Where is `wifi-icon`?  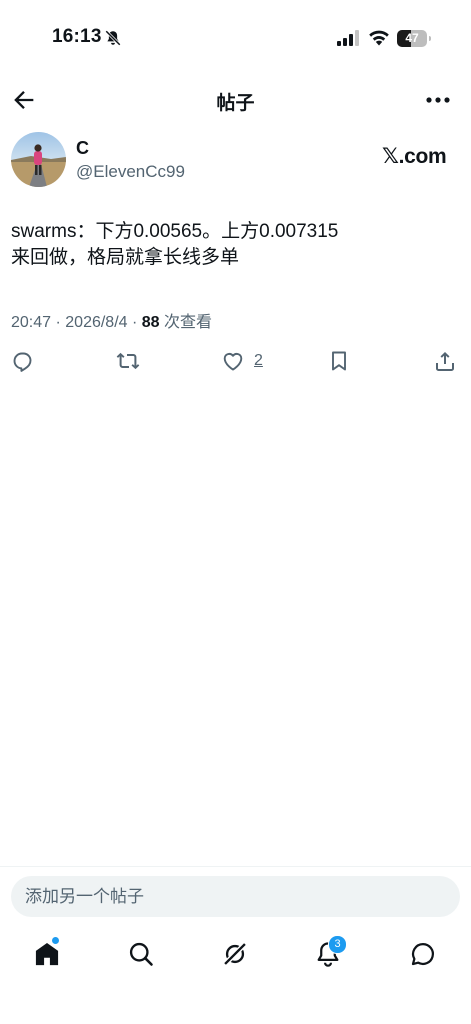 wifi-icon is located at coordinates (379, 38).